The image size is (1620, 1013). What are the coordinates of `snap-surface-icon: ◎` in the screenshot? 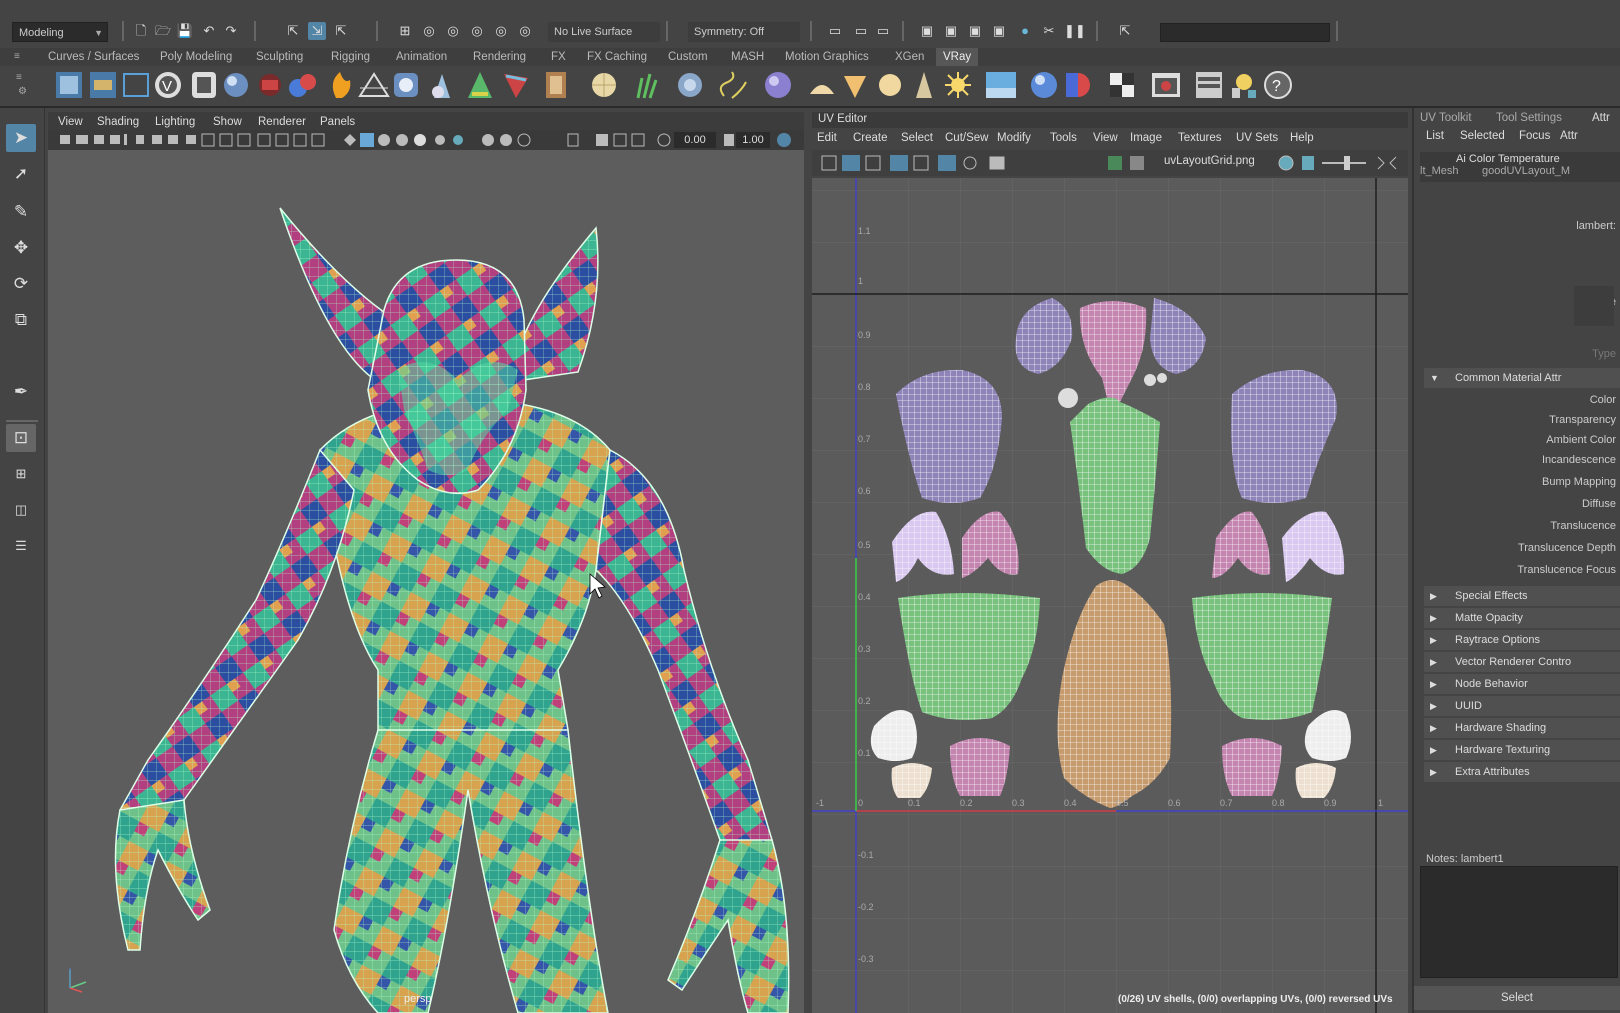 It's located at (501, 31).